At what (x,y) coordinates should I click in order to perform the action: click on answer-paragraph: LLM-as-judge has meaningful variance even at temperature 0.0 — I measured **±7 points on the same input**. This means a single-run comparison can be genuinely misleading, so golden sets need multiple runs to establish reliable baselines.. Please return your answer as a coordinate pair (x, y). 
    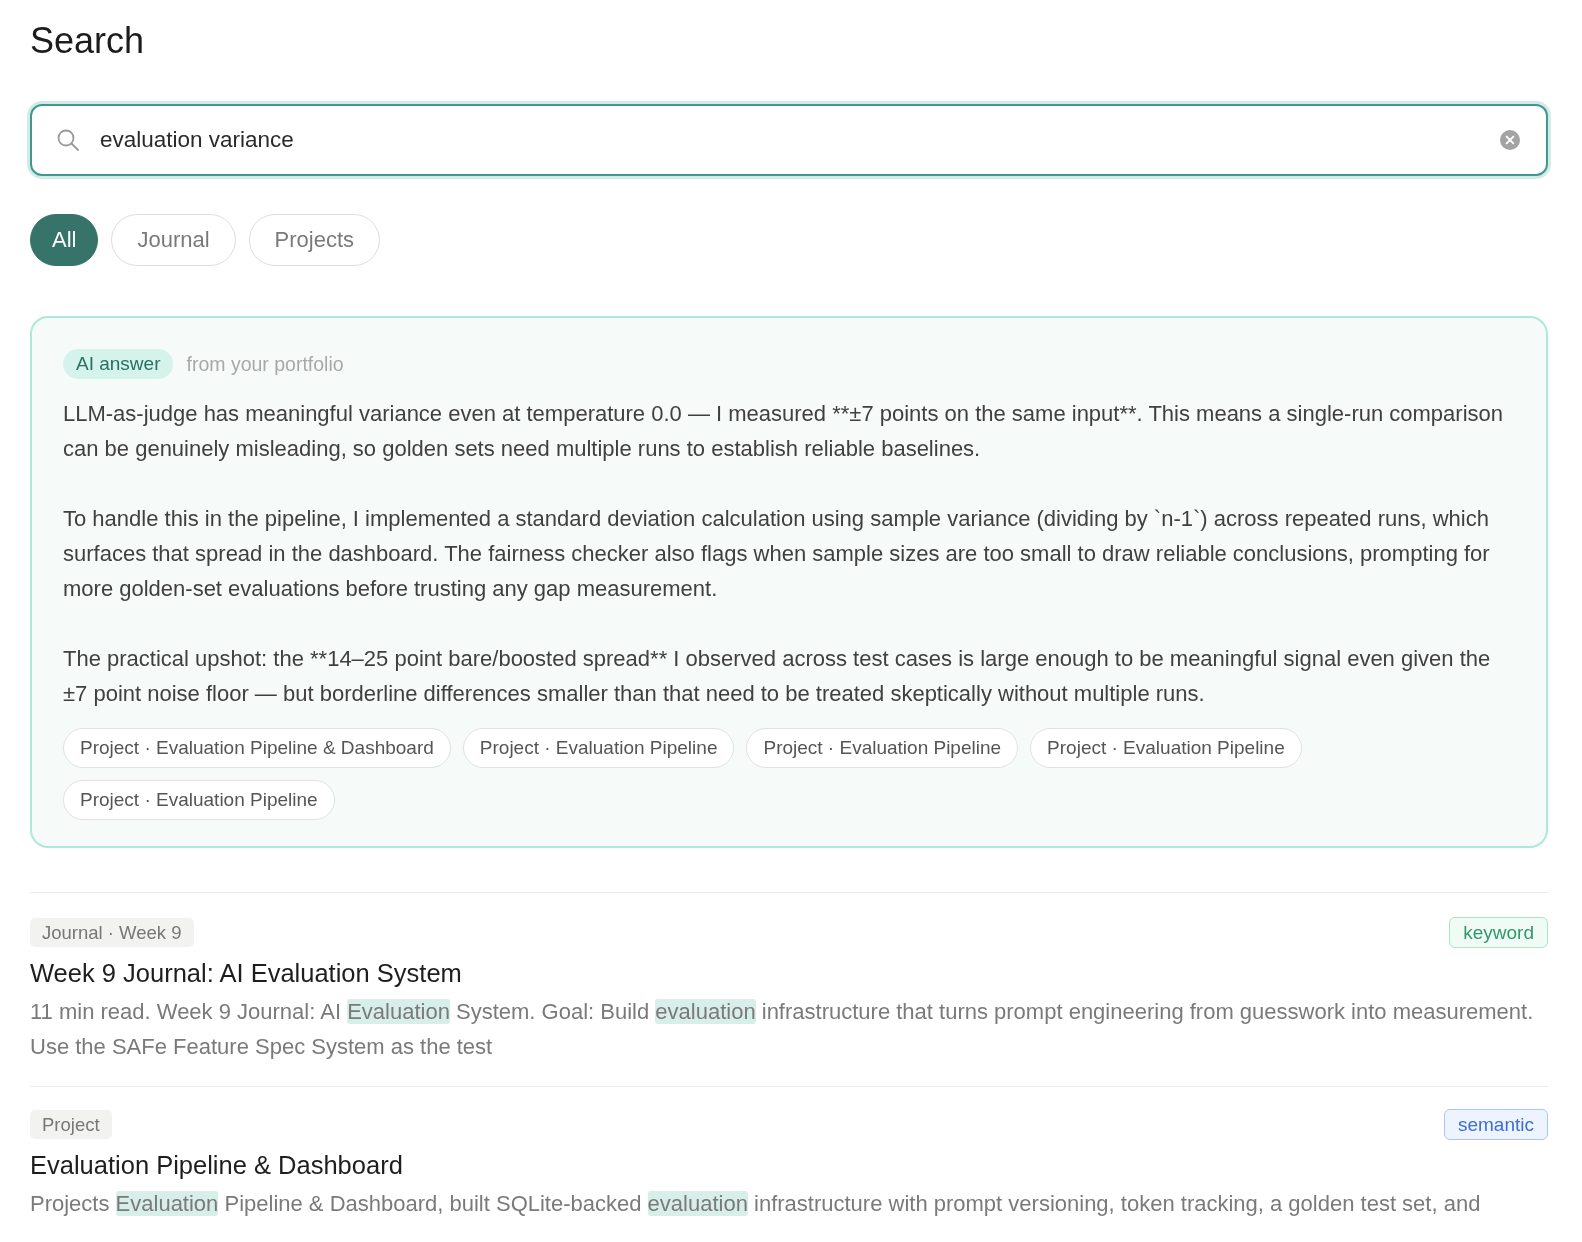
    Looking at the image, I should click on (783, 431).